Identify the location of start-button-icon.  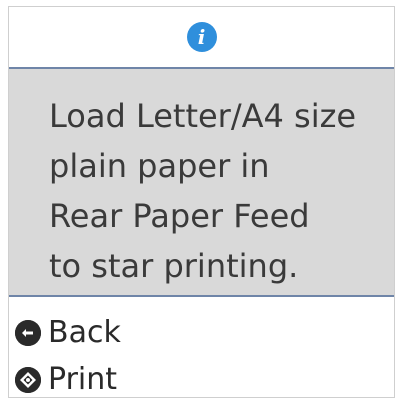
(28, 380).